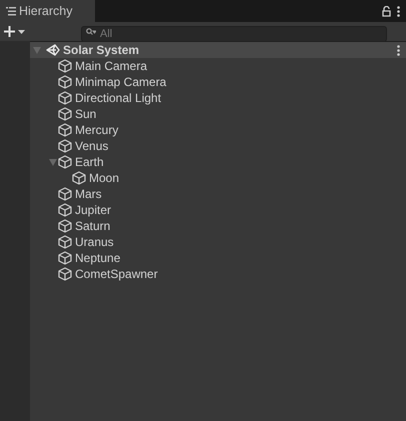 The width and height of the screenshot is (406, 421). I want to click on lock-icon, so click(386, 11).